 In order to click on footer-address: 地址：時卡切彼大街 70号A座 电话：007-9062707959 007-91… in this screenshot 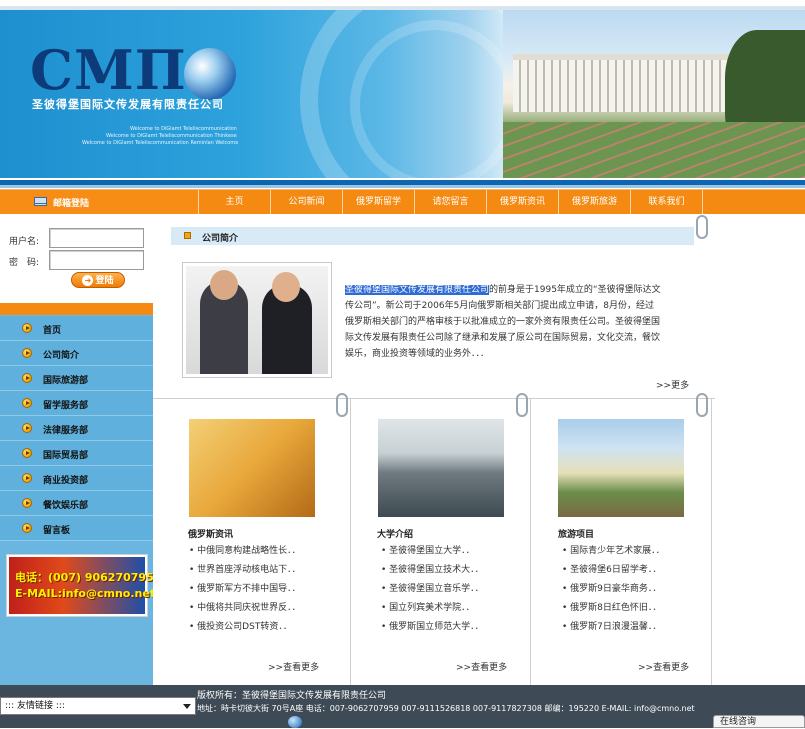, I will do `click(446, 708)`.